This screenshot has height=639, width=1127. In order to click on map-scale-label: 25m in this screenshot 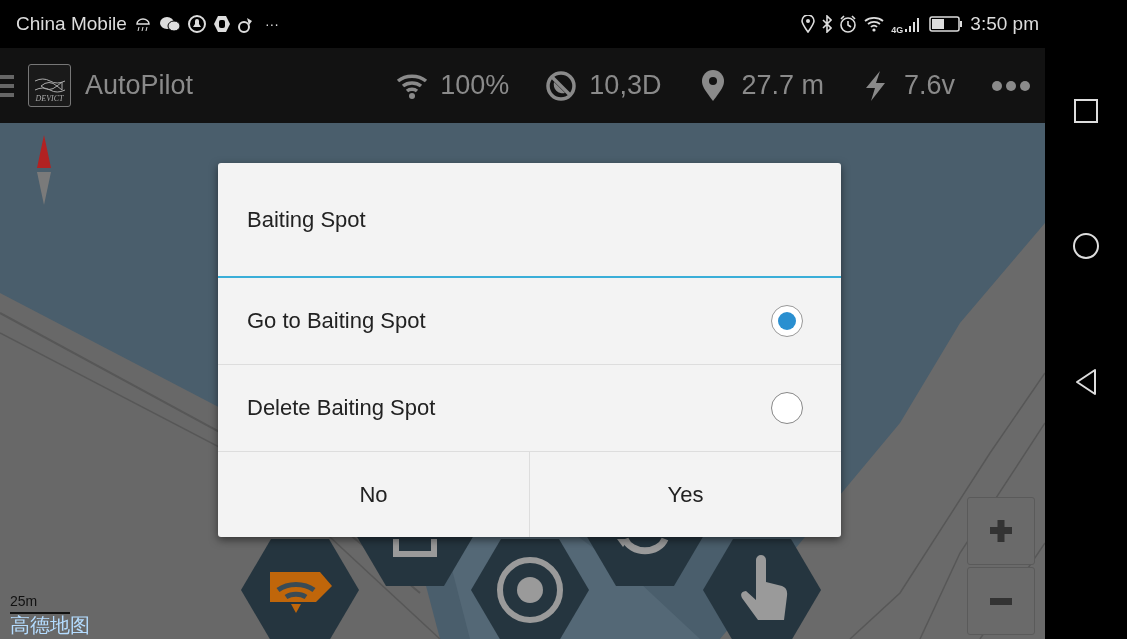, I will do `click(24, 601)`.